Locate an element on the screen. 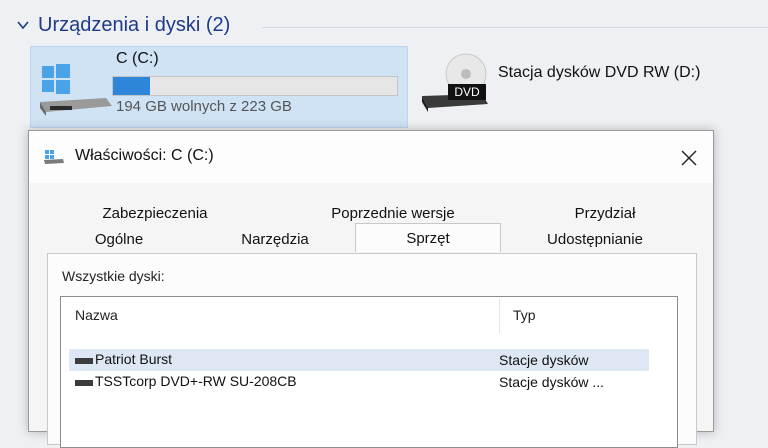  tab-security: Zabezpieczenia is located at coordinates (155, 213).